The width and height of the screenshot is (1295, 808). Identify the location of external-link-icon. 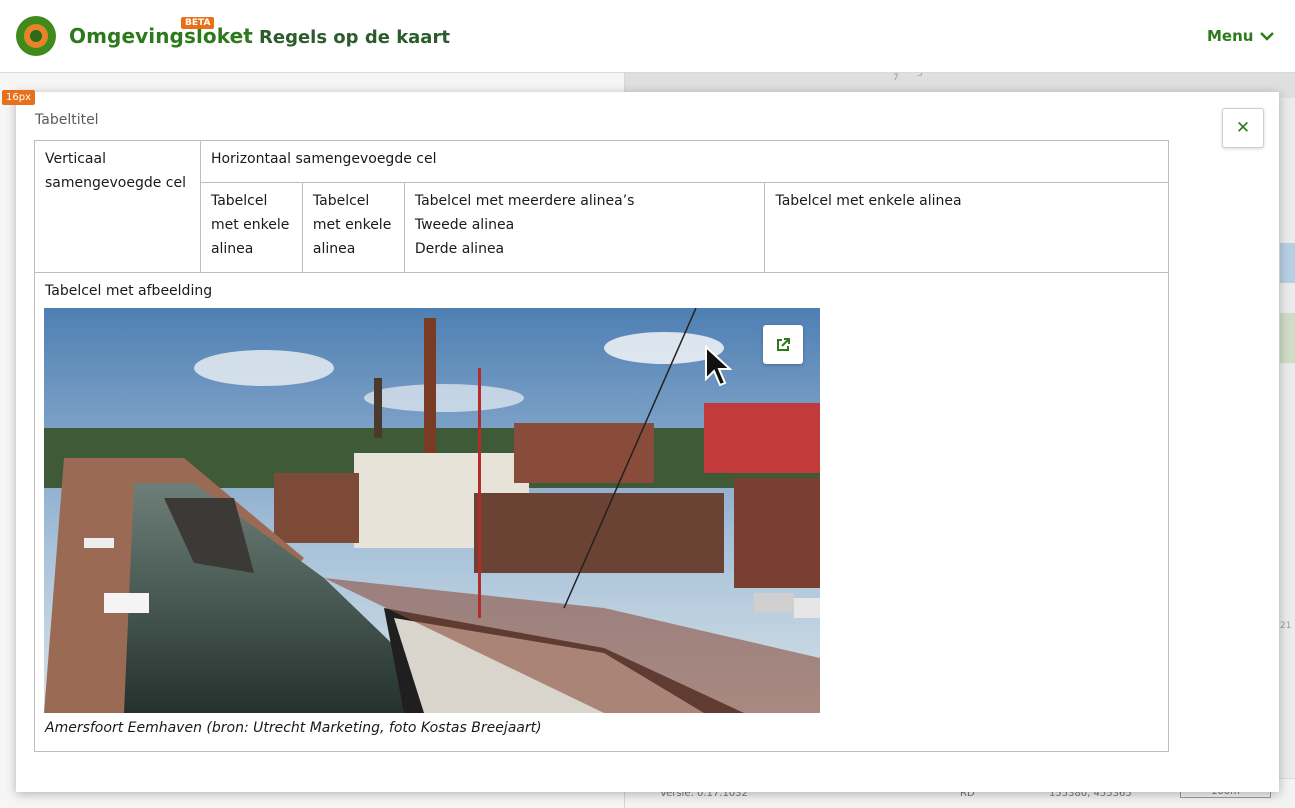
(783, 344).